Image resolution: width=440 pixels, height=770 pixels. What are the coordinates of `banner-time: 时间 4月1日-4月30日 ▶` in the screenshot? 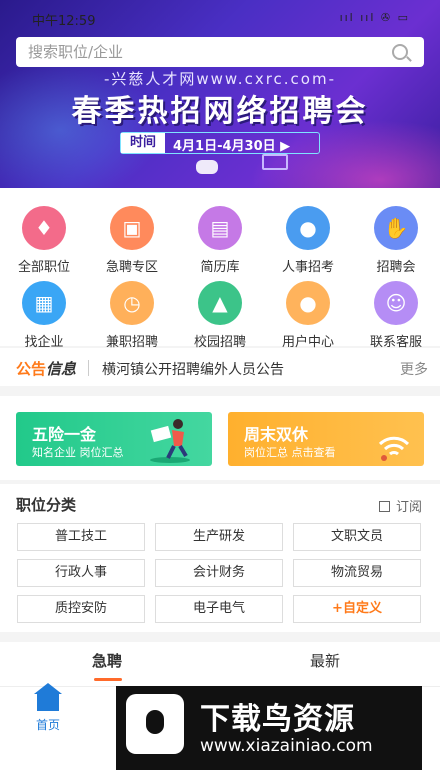 It's located at (220, 143).